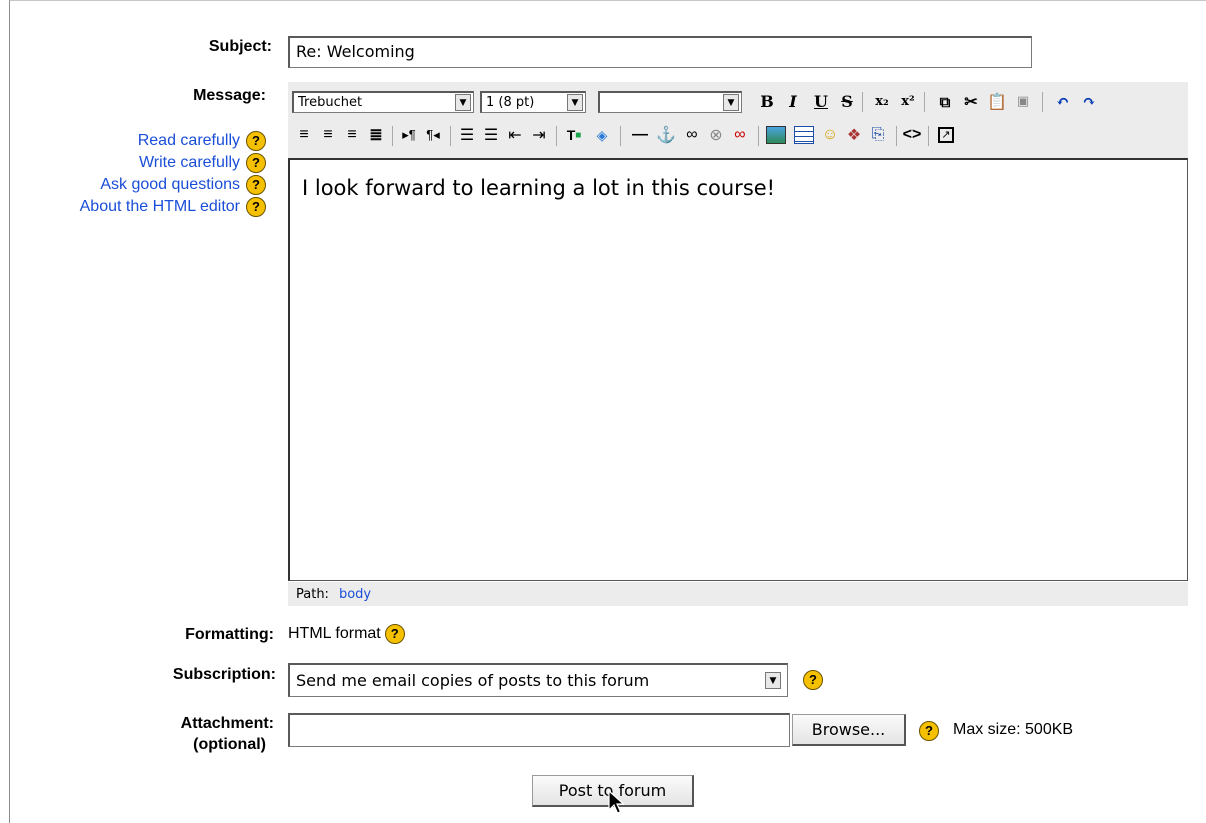  I want to click on redo-icon: ↷, so click(1089, 102).